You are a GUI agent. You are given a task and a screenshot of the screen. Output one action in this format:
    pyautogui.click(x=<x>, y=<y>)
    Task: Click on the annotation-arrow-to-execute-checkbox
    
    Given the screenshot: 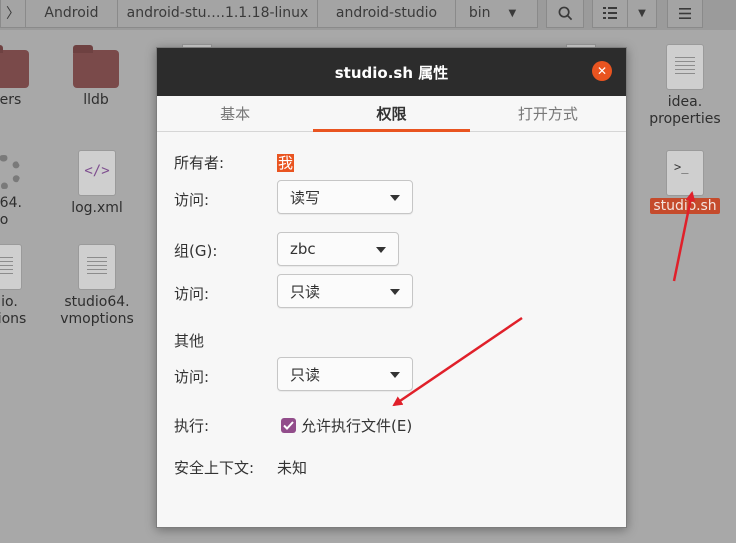 What is the action you would take?
    pyautogui.click(x=457, y=361)
    